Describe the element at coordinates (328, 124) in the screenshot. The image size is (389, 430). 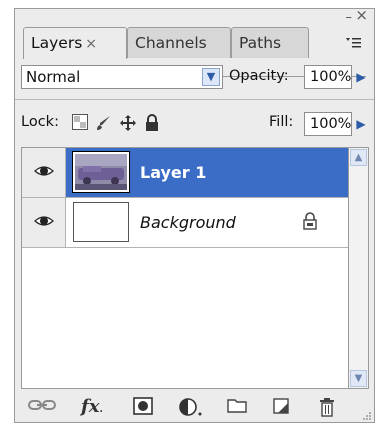
I see `fill-input: 100%` at that location.